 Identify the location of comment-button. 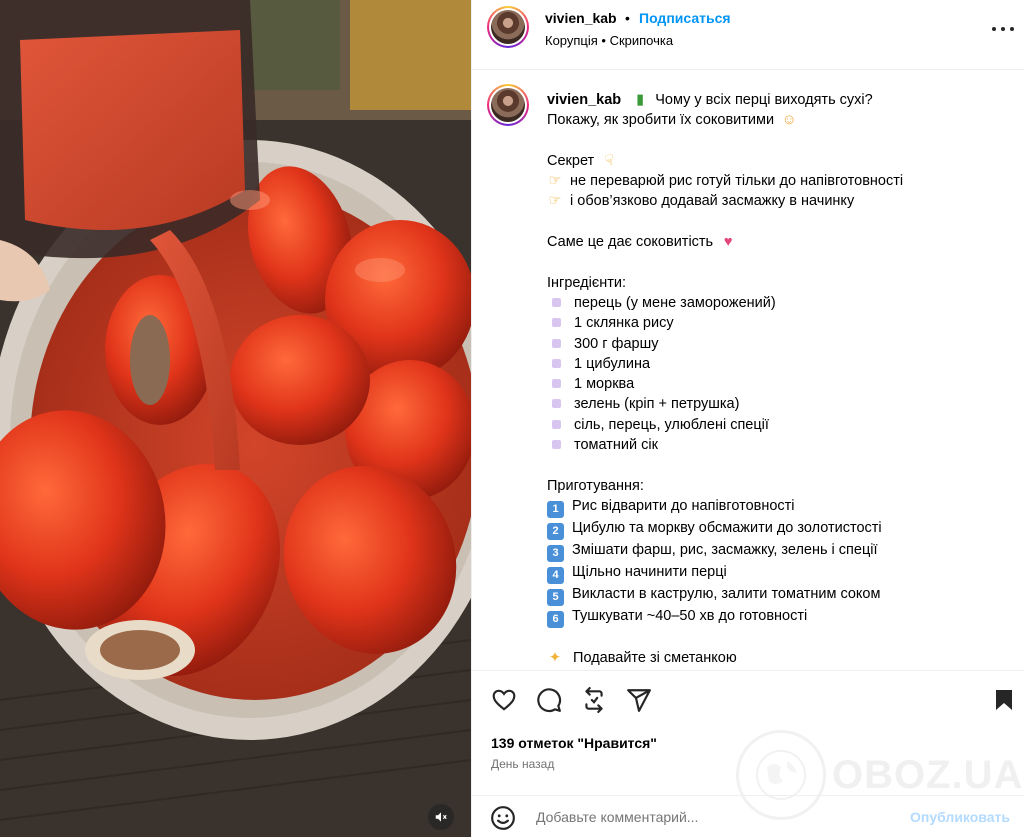
(549, 700).